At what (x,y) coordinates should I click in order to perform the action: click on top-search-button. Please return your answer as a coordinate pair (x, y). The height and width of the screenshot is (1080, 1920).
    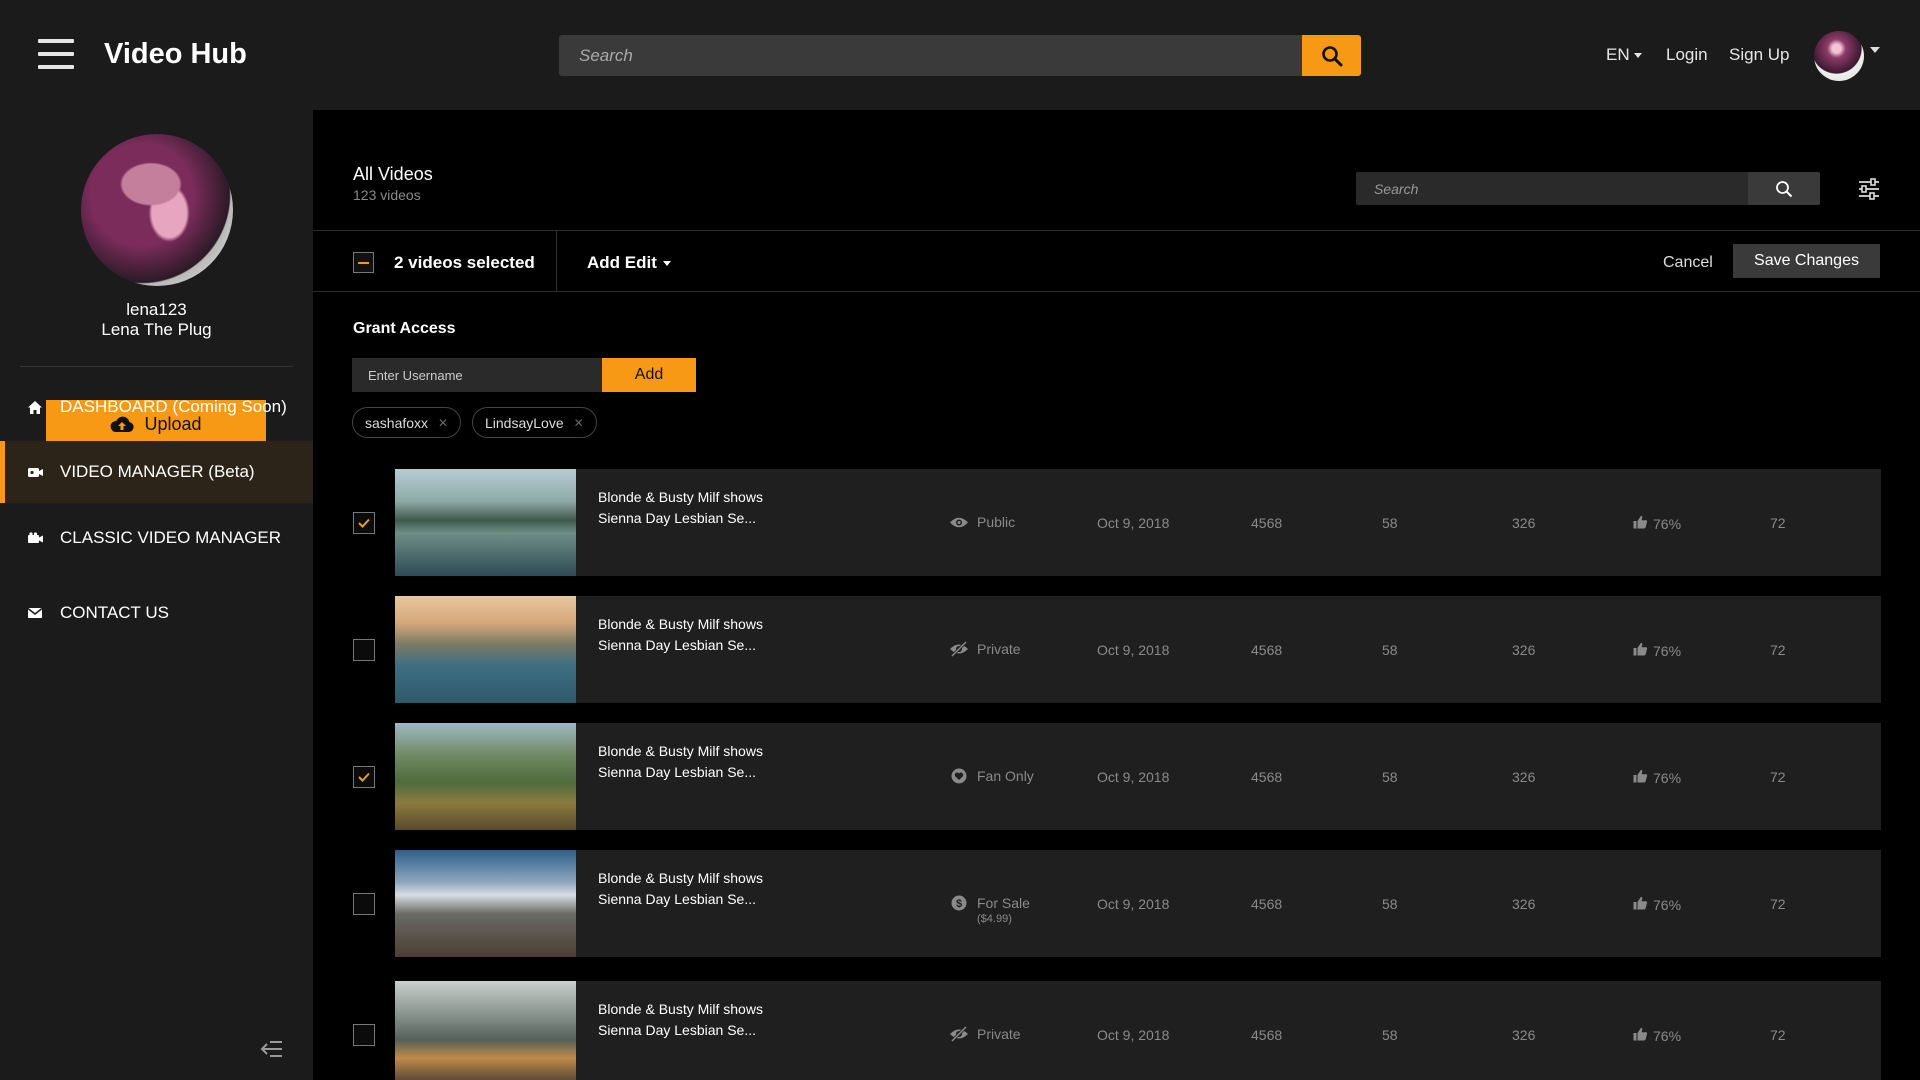
    Looking at the image, I should click on (1331, 55).